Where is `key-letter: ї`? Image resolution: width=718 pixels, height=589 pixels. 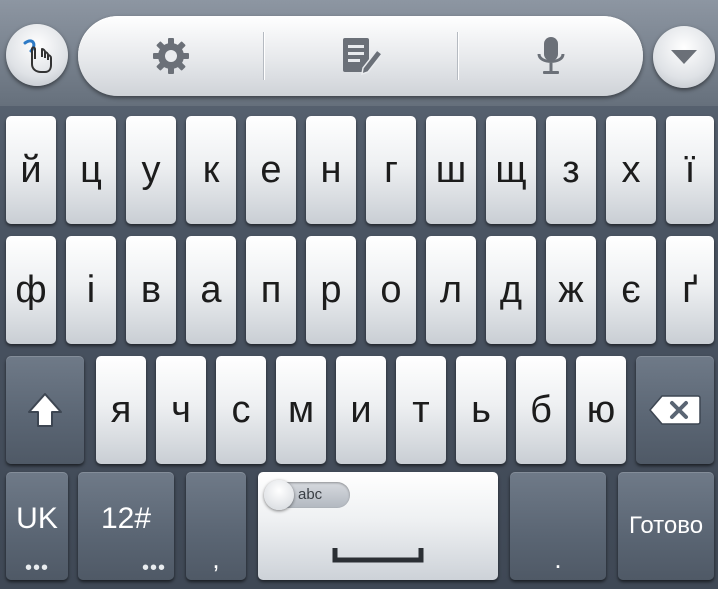
key-letter: ї is located at coordinates (690, 170).